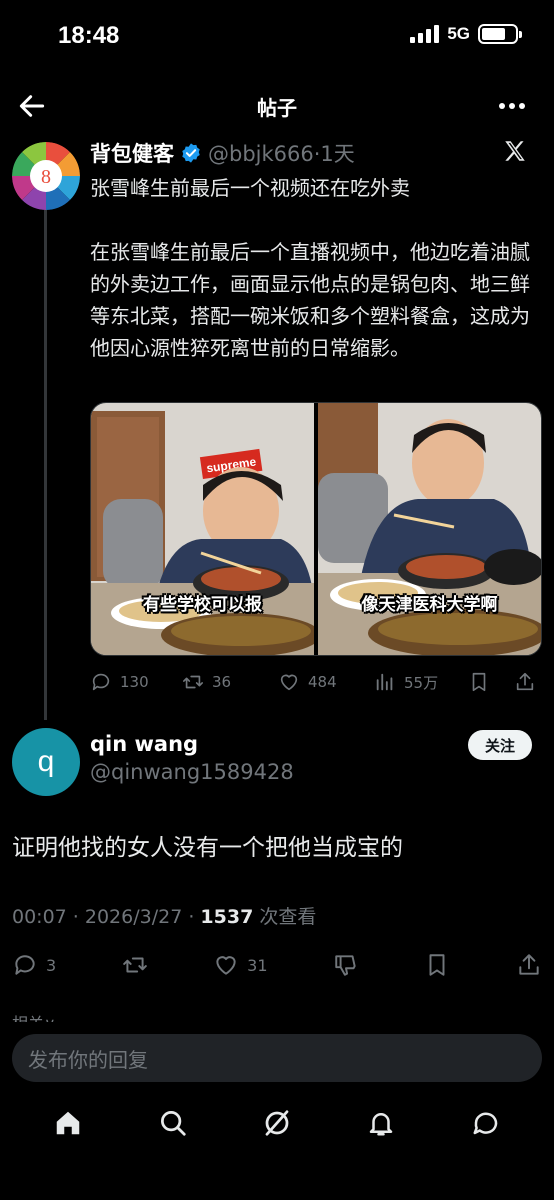 This screenshot has height=1200, width=554. What do you see at coordinates (132, 153) in the screenshot?
I see `author-name: 背包健客` at bounding box center [132, 153].